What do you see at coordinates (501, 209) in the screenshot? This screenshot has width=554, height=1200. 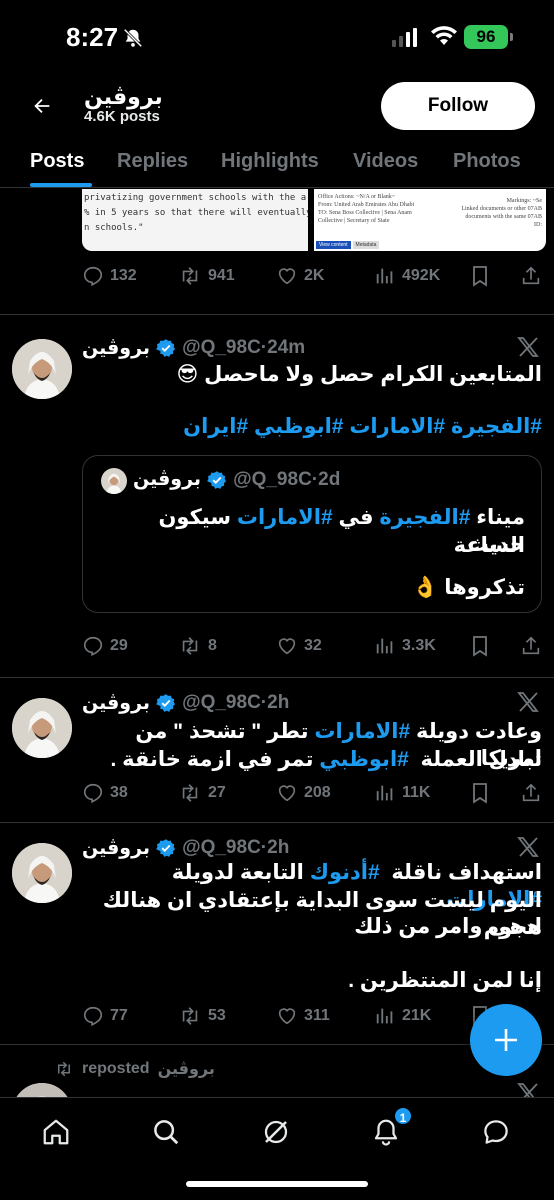 I see `doc-text-line: Linked documents or other 07AB` at bounding box center [501, 209].